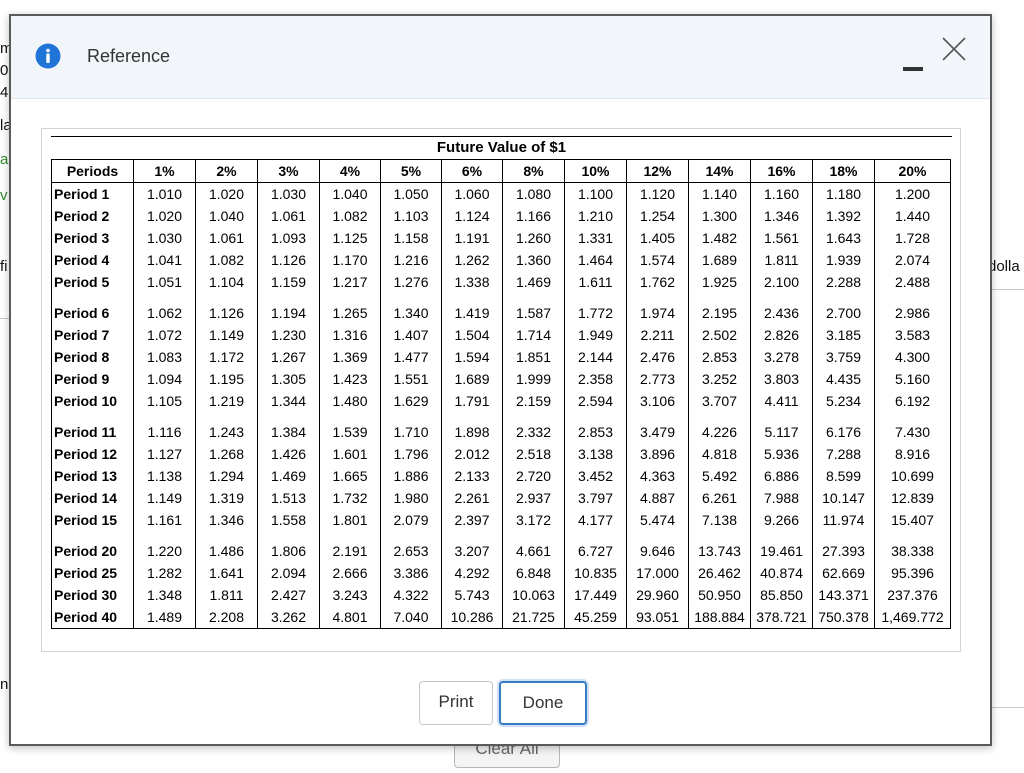 Image resolution: width=1024 pixels, height=773 pixels. I want to click on table-cell: 1.262, so click(472, 260).